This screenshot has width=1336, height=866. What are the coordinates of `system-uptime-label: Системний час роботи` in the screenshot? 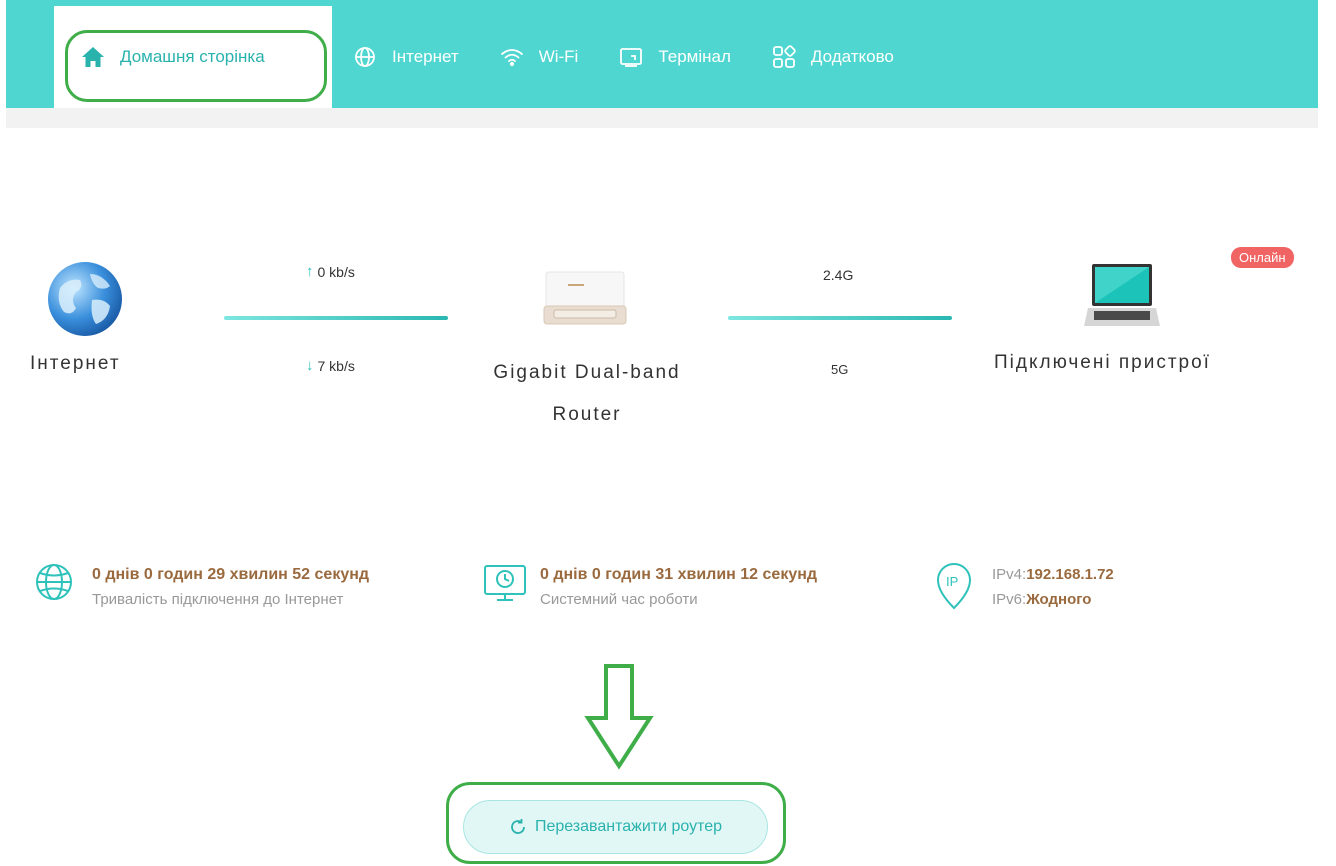 It's located at (619, 599).